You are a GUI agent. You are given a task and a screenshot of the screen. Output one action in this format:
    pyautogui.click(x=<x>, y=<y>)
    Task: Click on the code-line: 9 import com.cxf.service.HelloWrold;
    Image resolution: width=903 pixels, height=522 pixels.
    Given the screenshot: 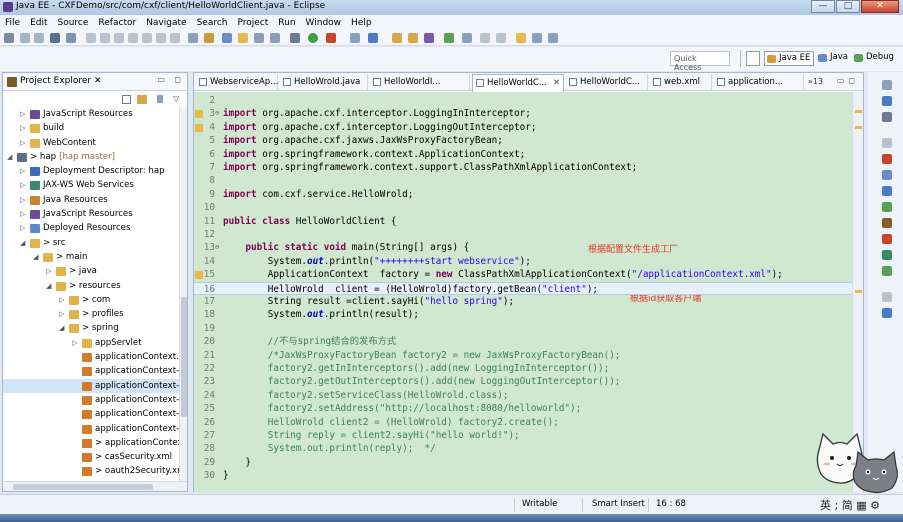 What is the action you would take?
    pyautogui.click(x=523, y=194)
    